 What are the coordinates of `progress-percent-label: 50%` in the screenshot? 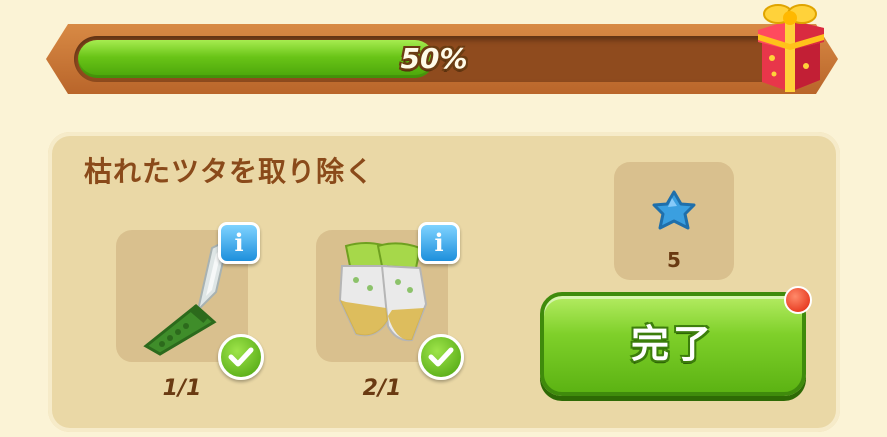 It's located at (434, 58).